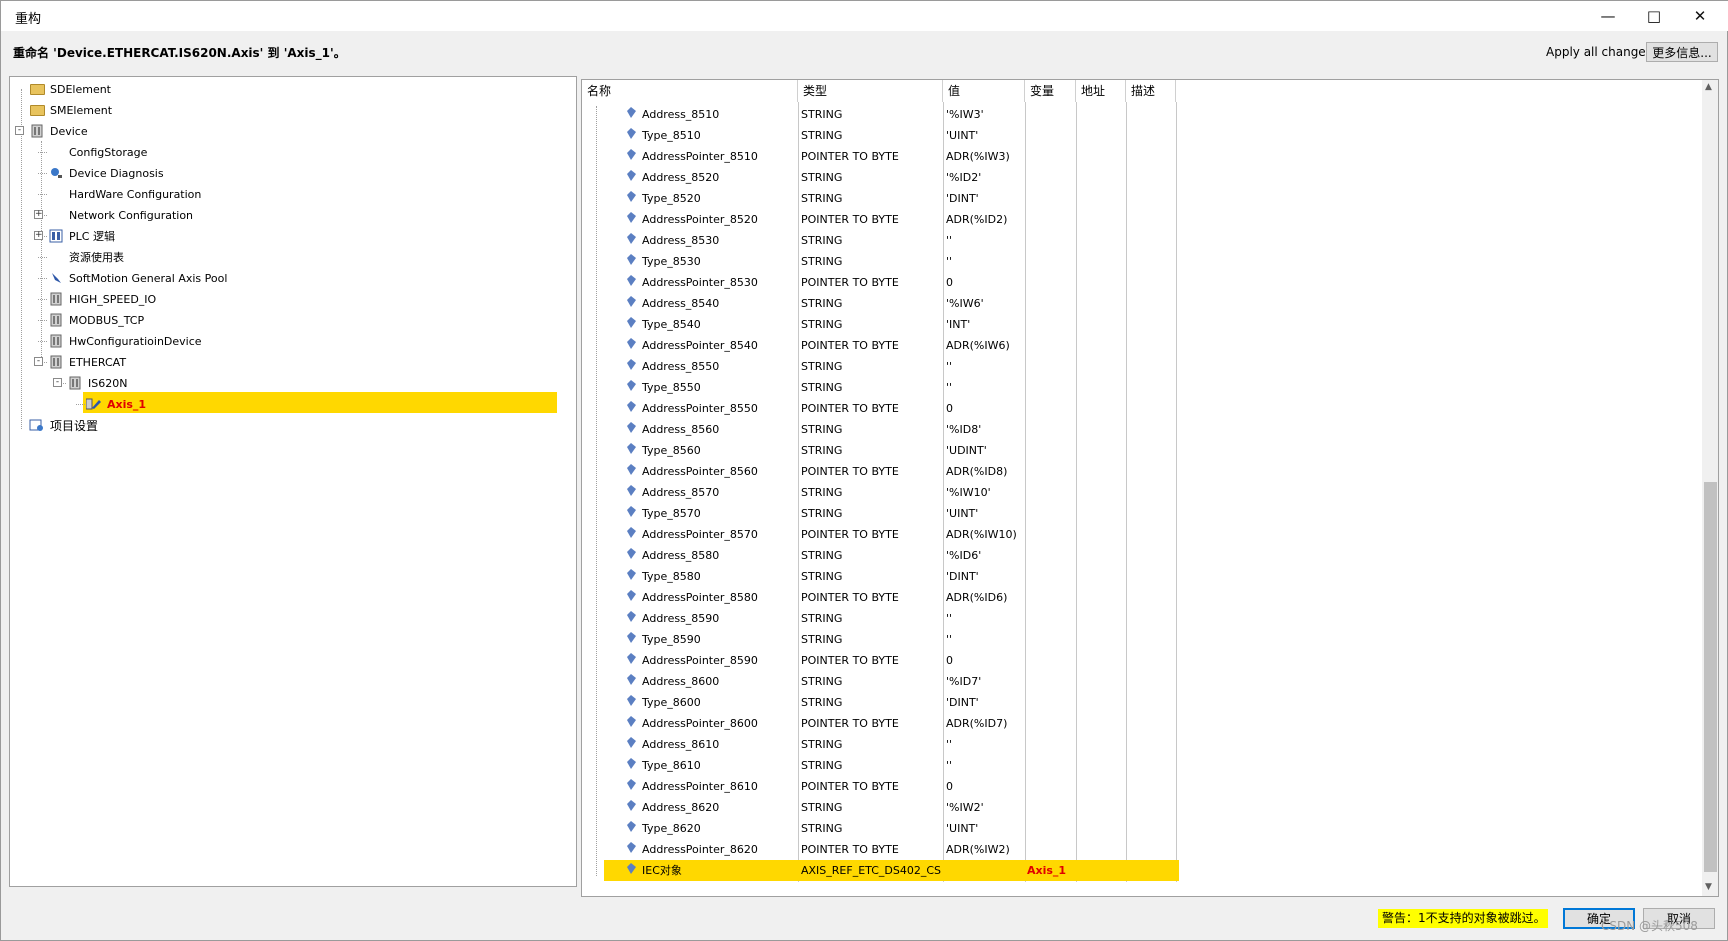 Image resolution: width=1728 pixels, height=941 pixels. Describe the element at coordinates (870, 91) in the screenshot. I see `column-header-1: 类型` at that location.